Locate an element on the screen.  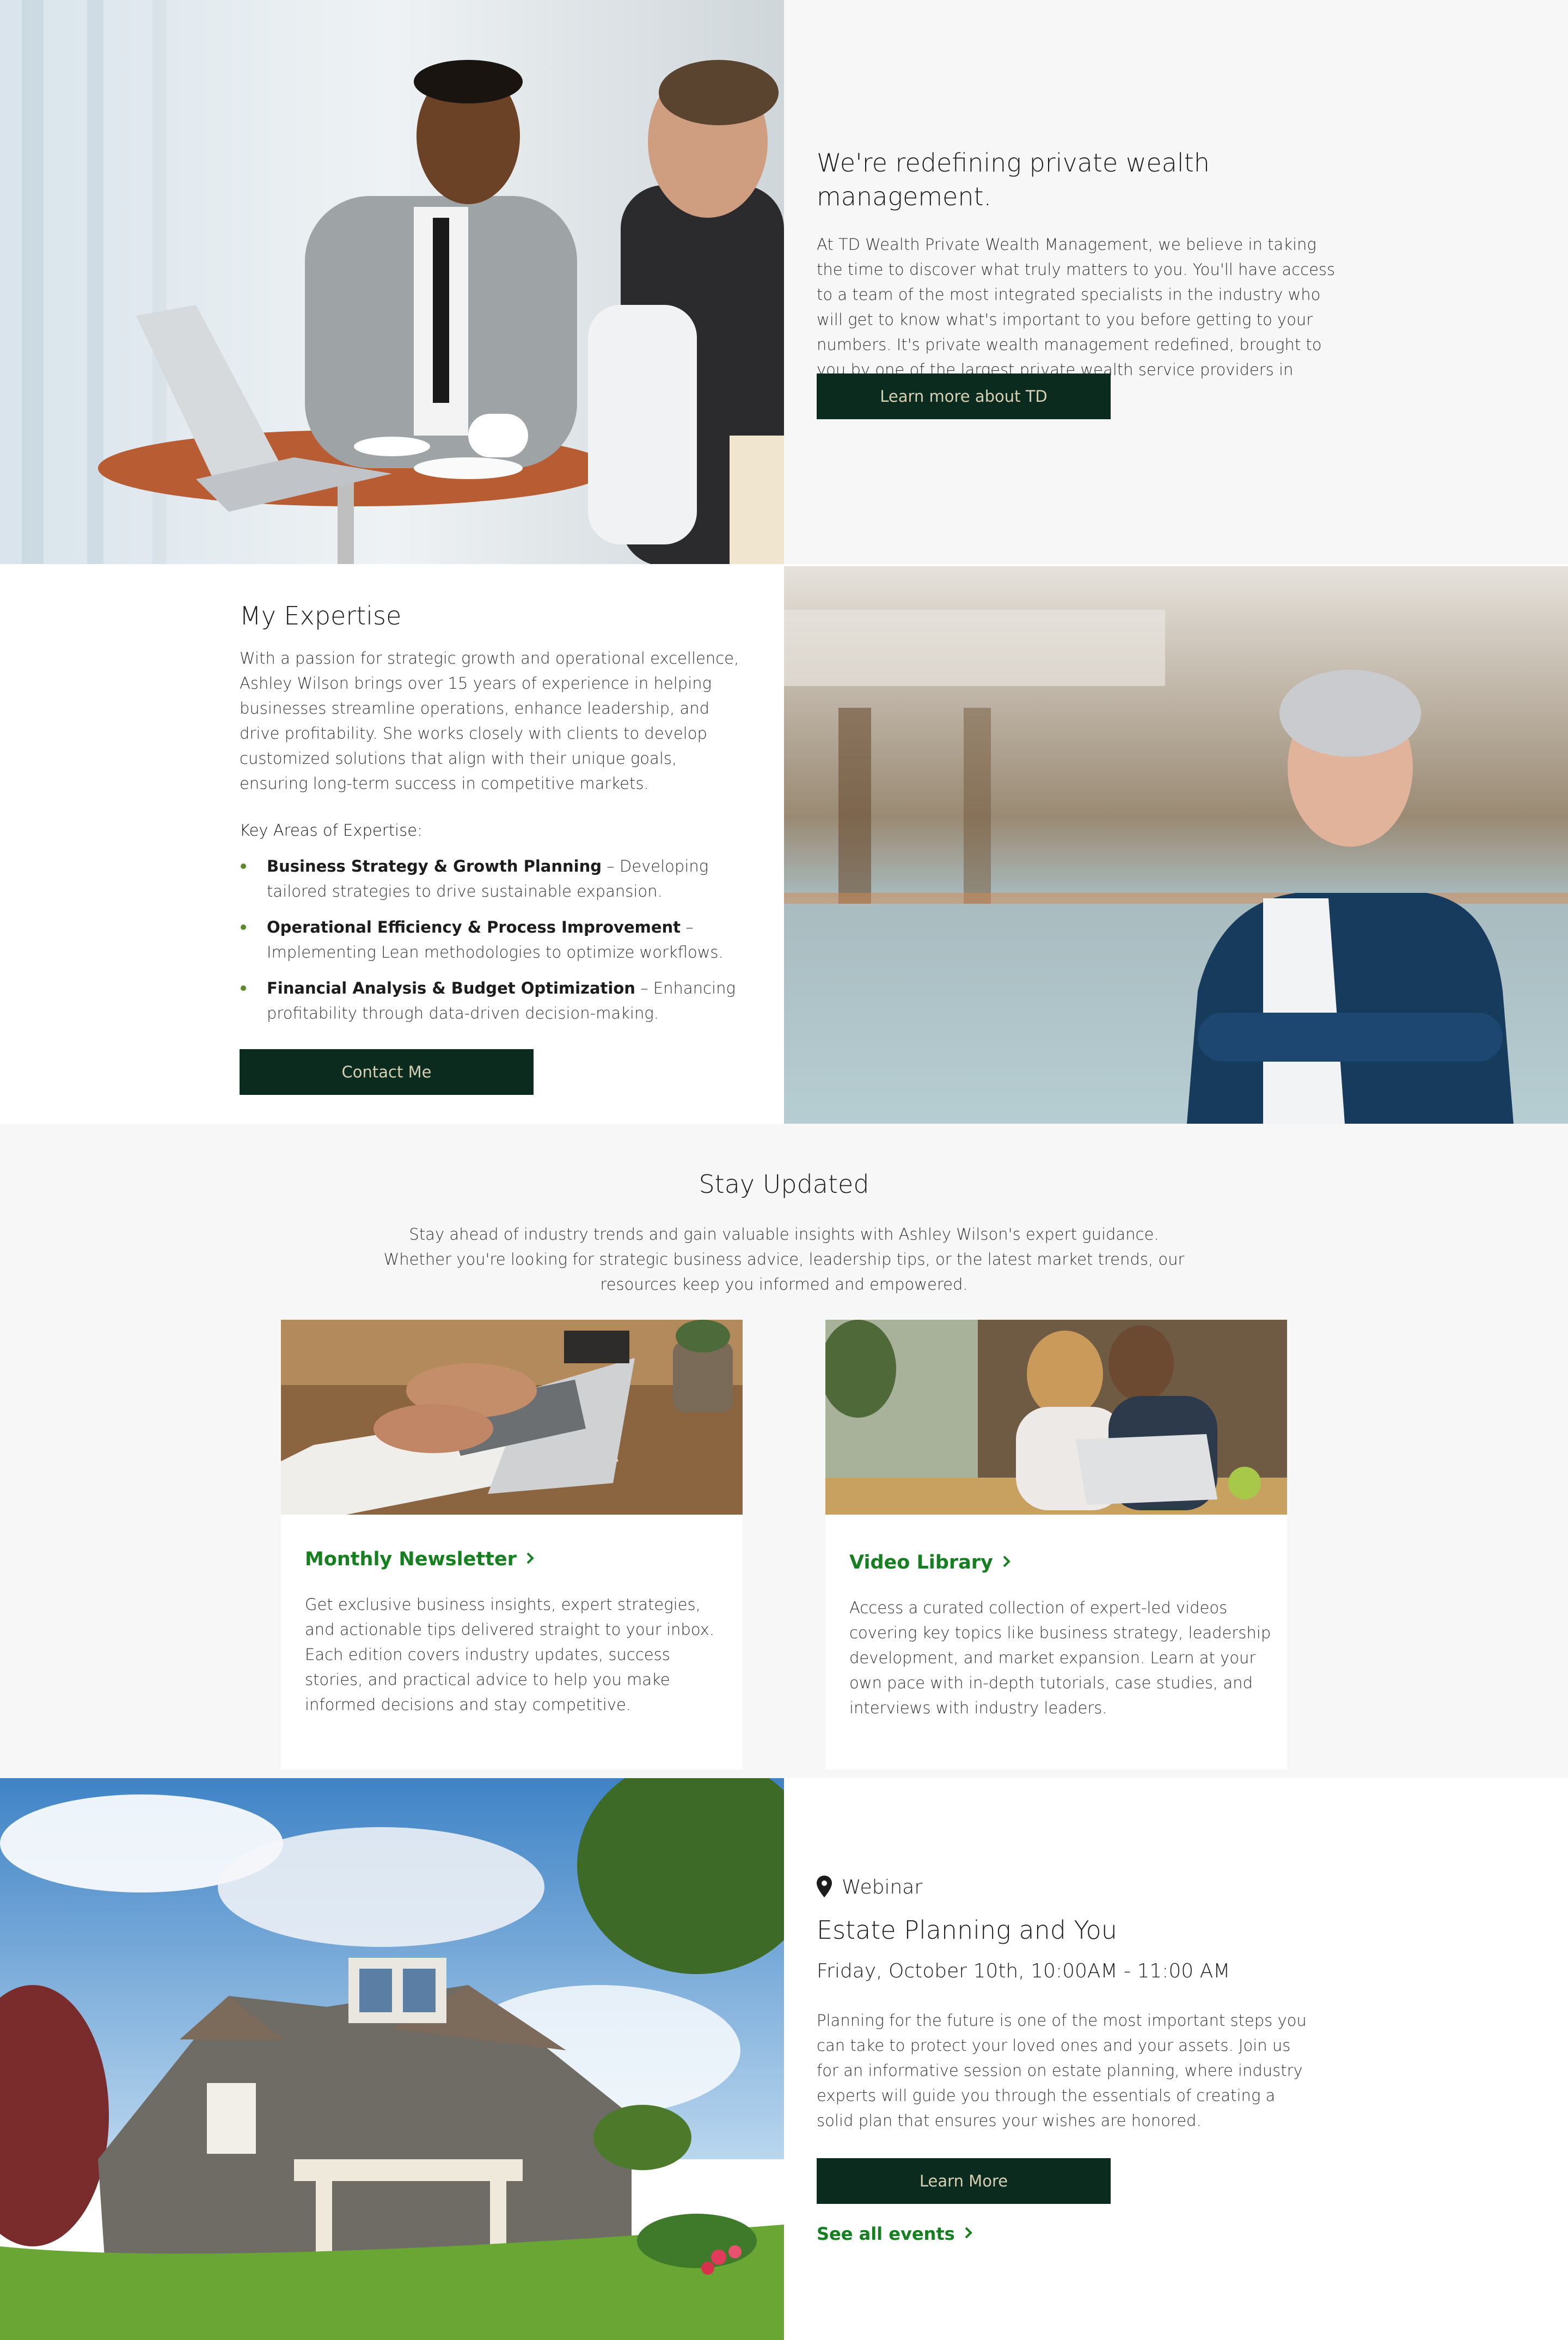
key-areas-label: Key Areas of Expertise: is located at coordinates (331, 830).